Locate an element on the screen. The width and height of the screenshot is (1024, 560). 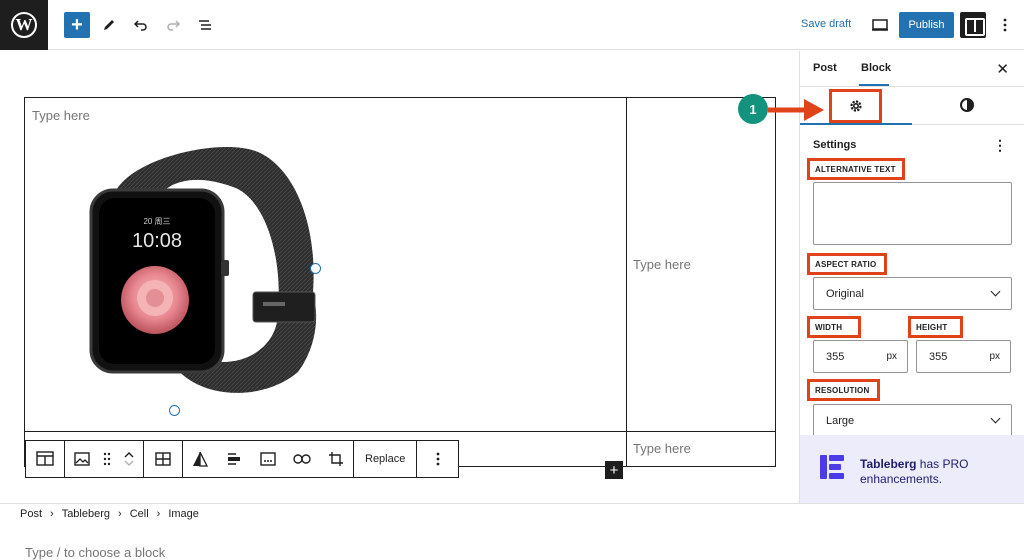
redo-button is located at coordinates (173, 25).